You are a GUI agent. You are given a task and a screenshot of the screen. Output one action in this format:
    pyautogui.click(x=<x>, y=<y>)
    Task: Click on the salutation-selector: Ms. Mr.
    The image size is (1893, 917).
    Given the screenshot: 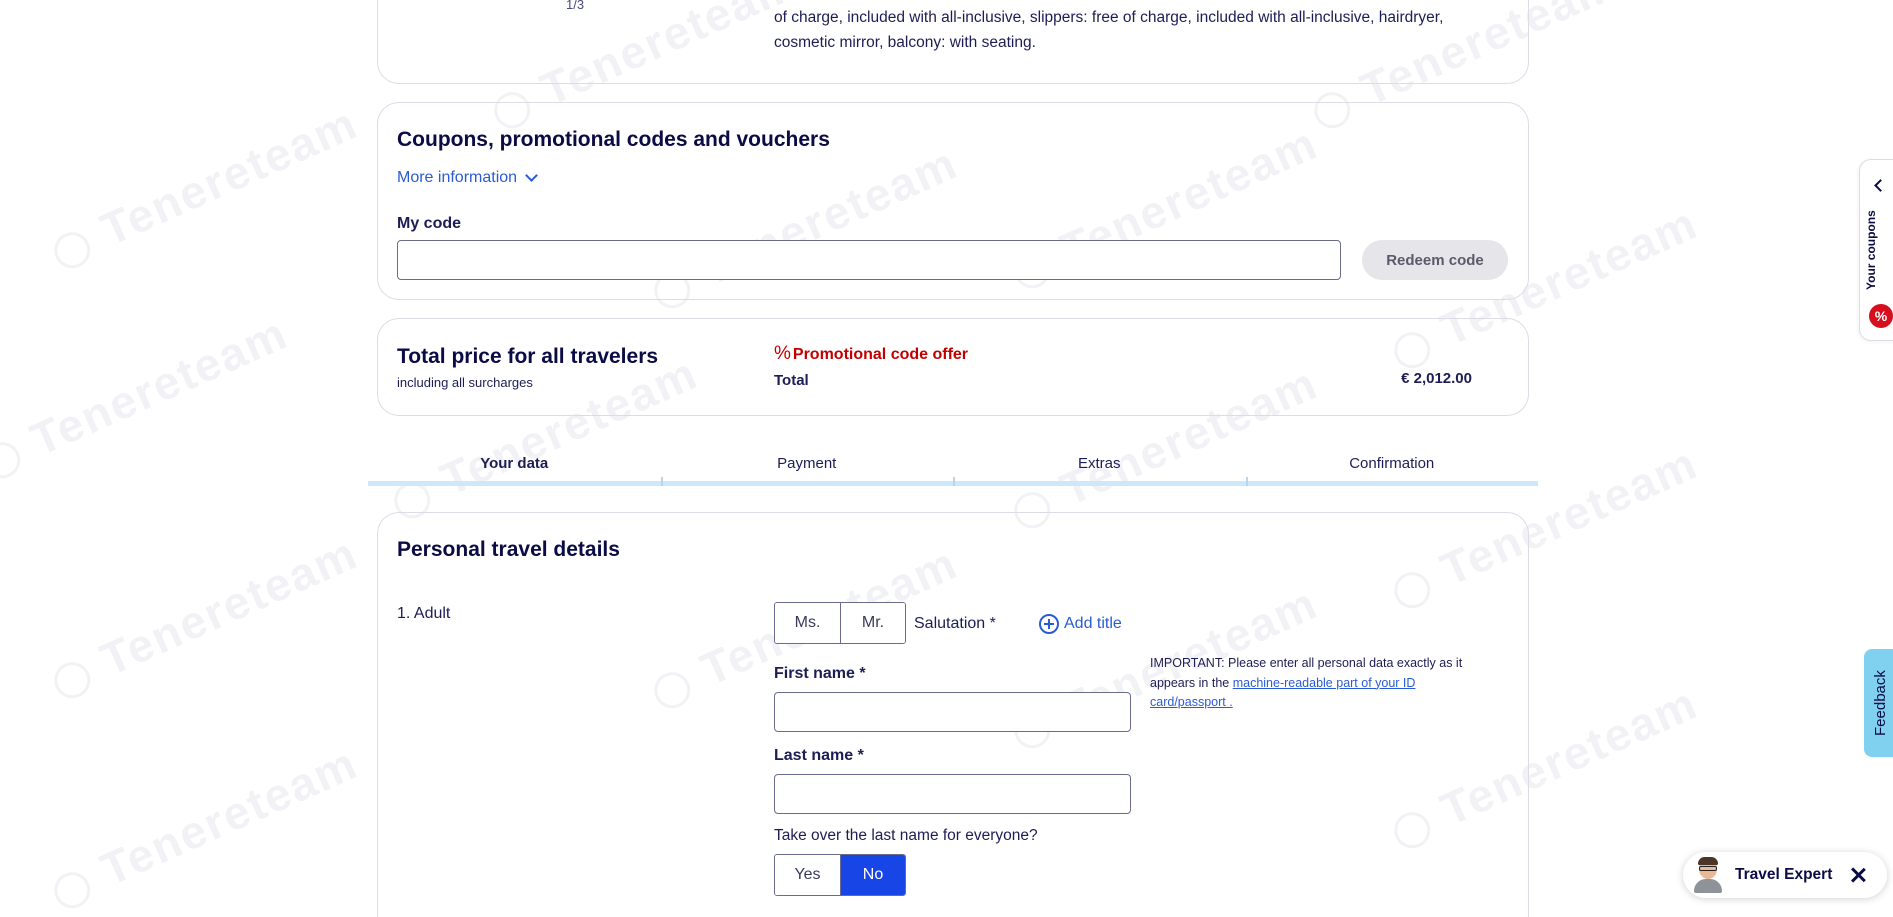 What is the action you would take?
    pyautogui.click(x=840, y=623)
    